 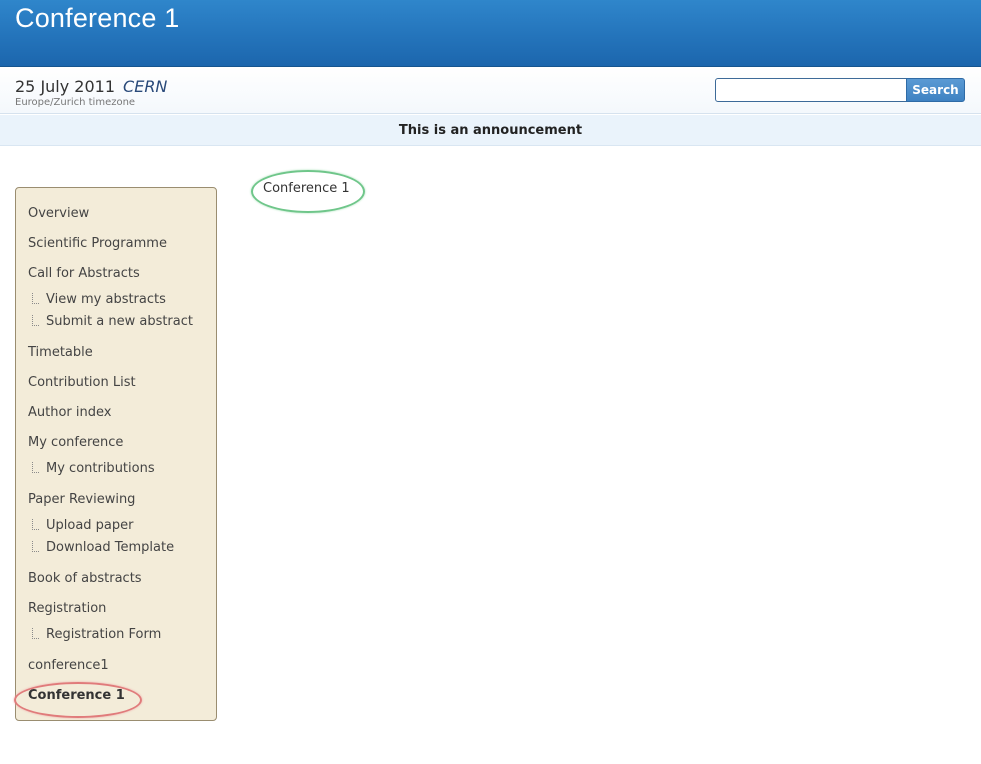 What do you see at coordinates (69, 412) in the screenshot?
I see `menu-item-author-index: Author index` at bounding box center [69, 412].